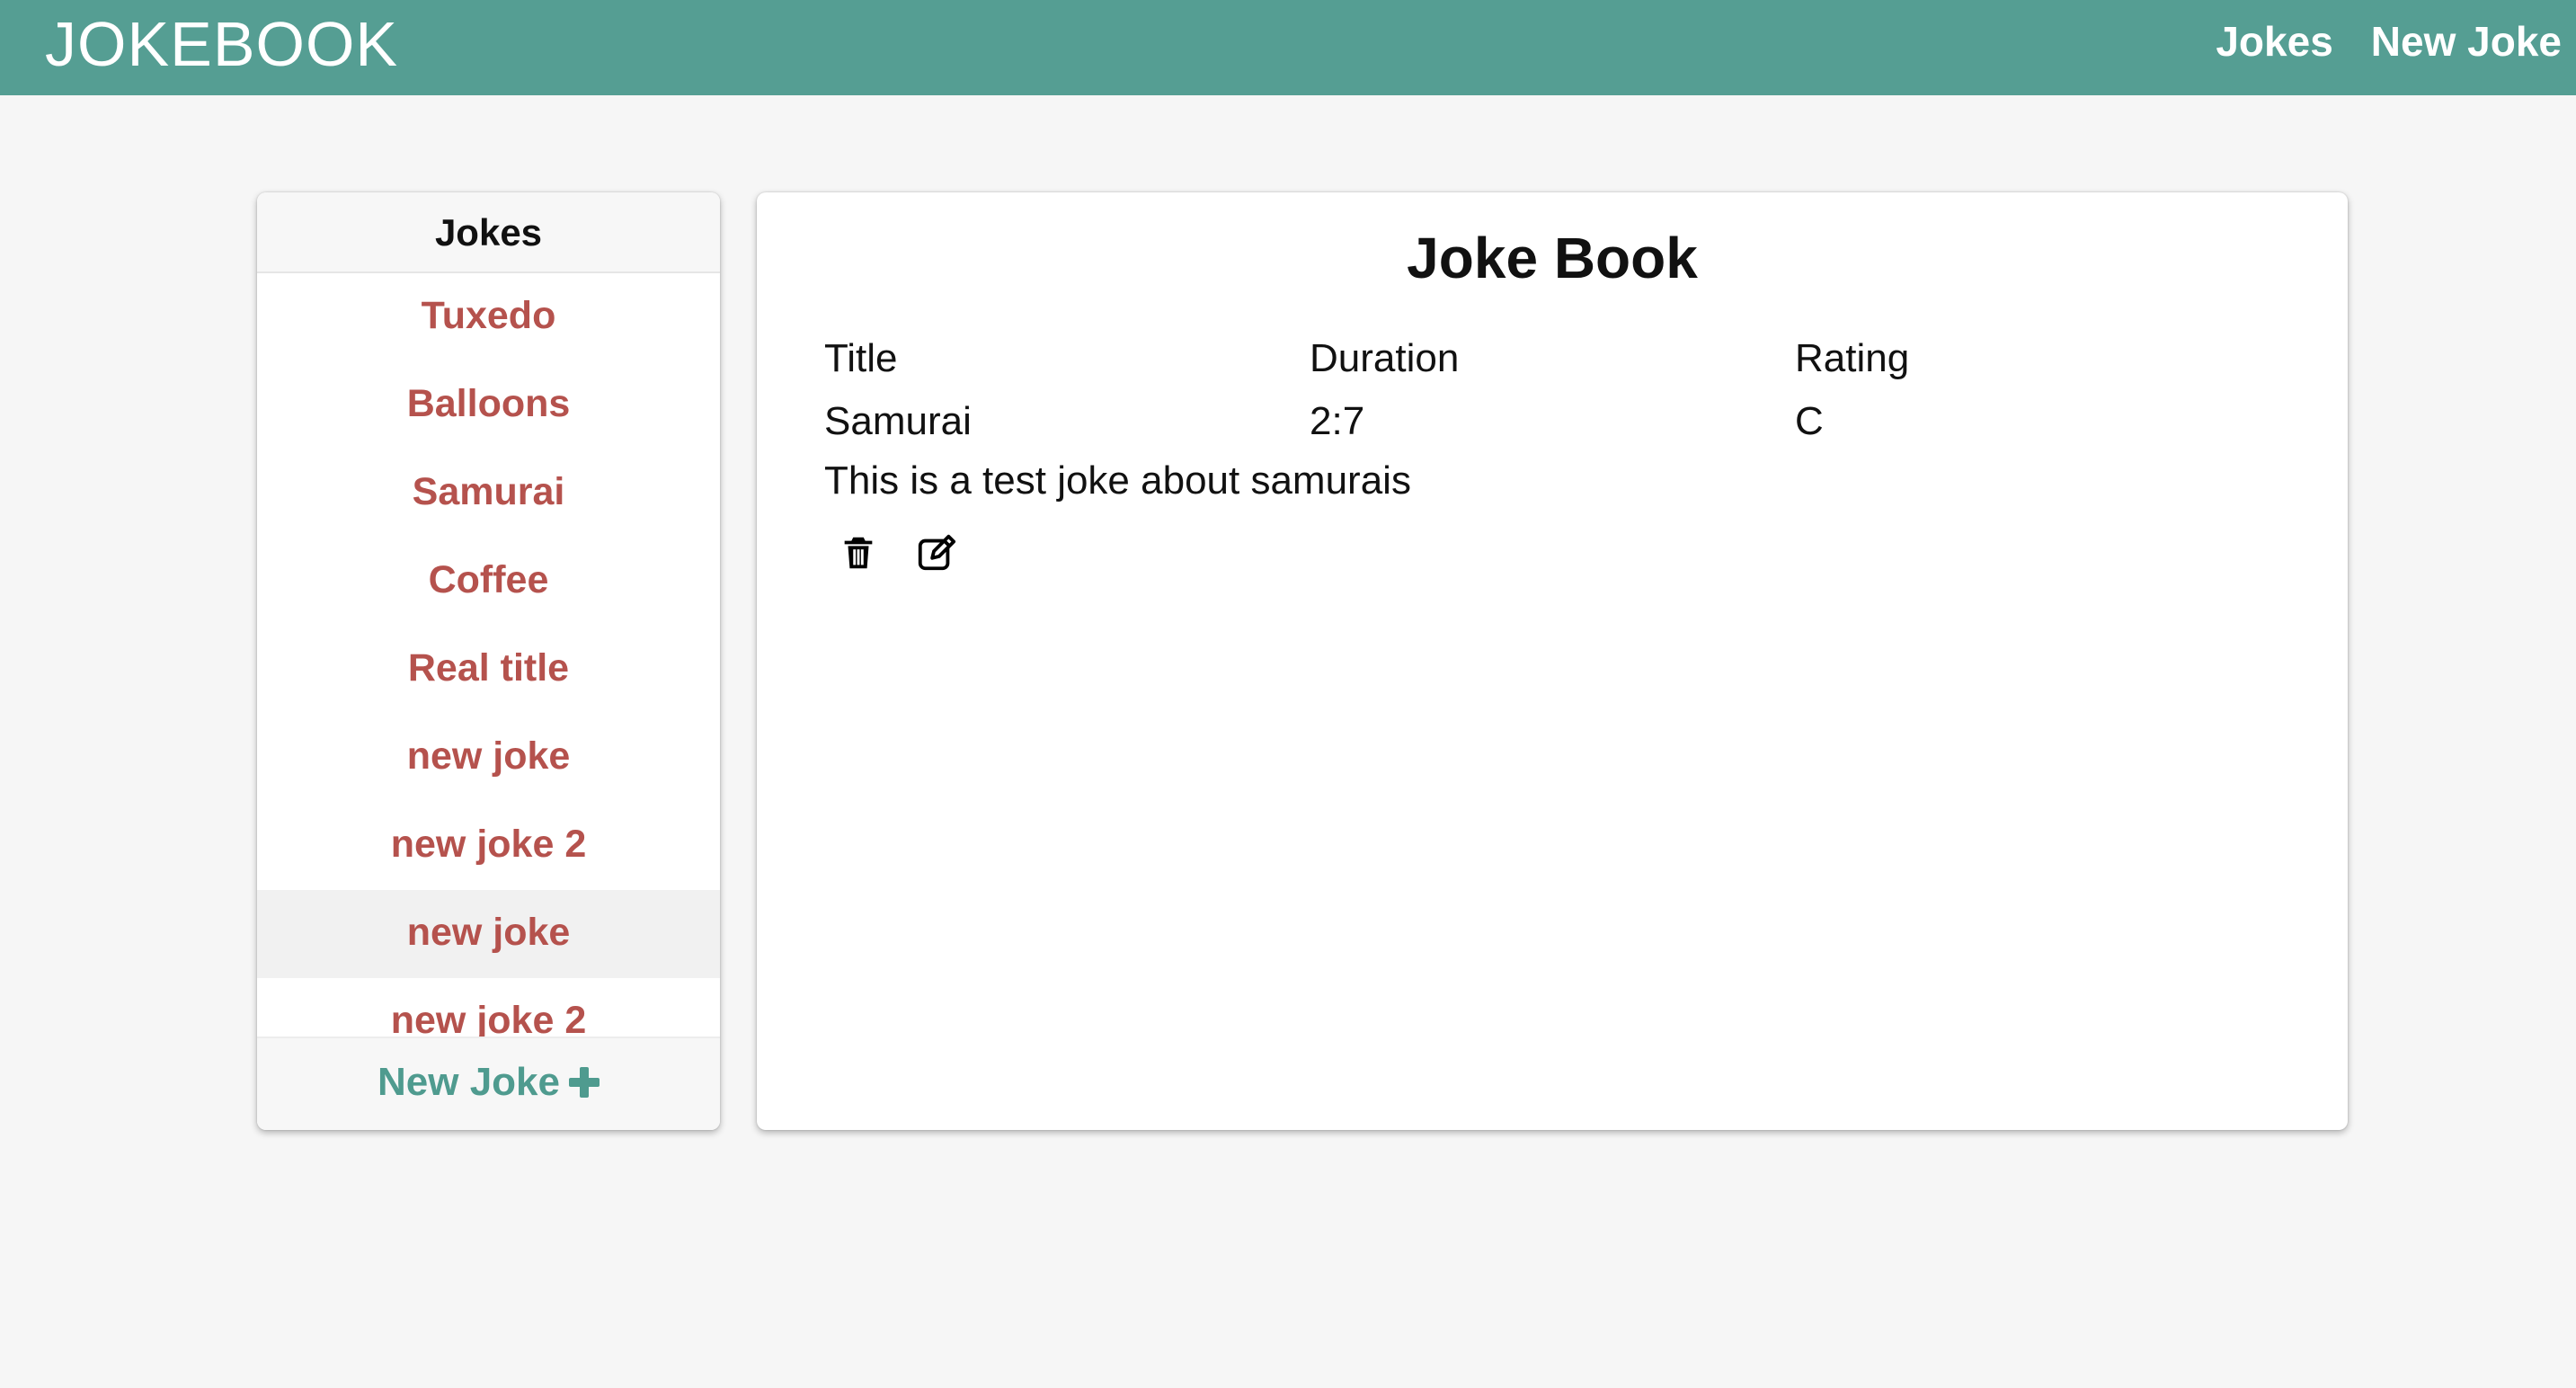 This screenshot has width=2576, height=1388. I want to click on nav-link-new-joke: New Joke, so click(2466, 41).